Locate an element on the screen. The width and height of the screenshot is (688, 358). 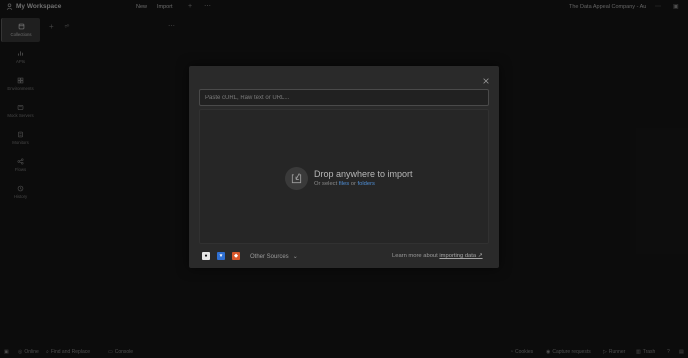
chevron-down-icon: ⌄ is located at coordinates (295, 257).